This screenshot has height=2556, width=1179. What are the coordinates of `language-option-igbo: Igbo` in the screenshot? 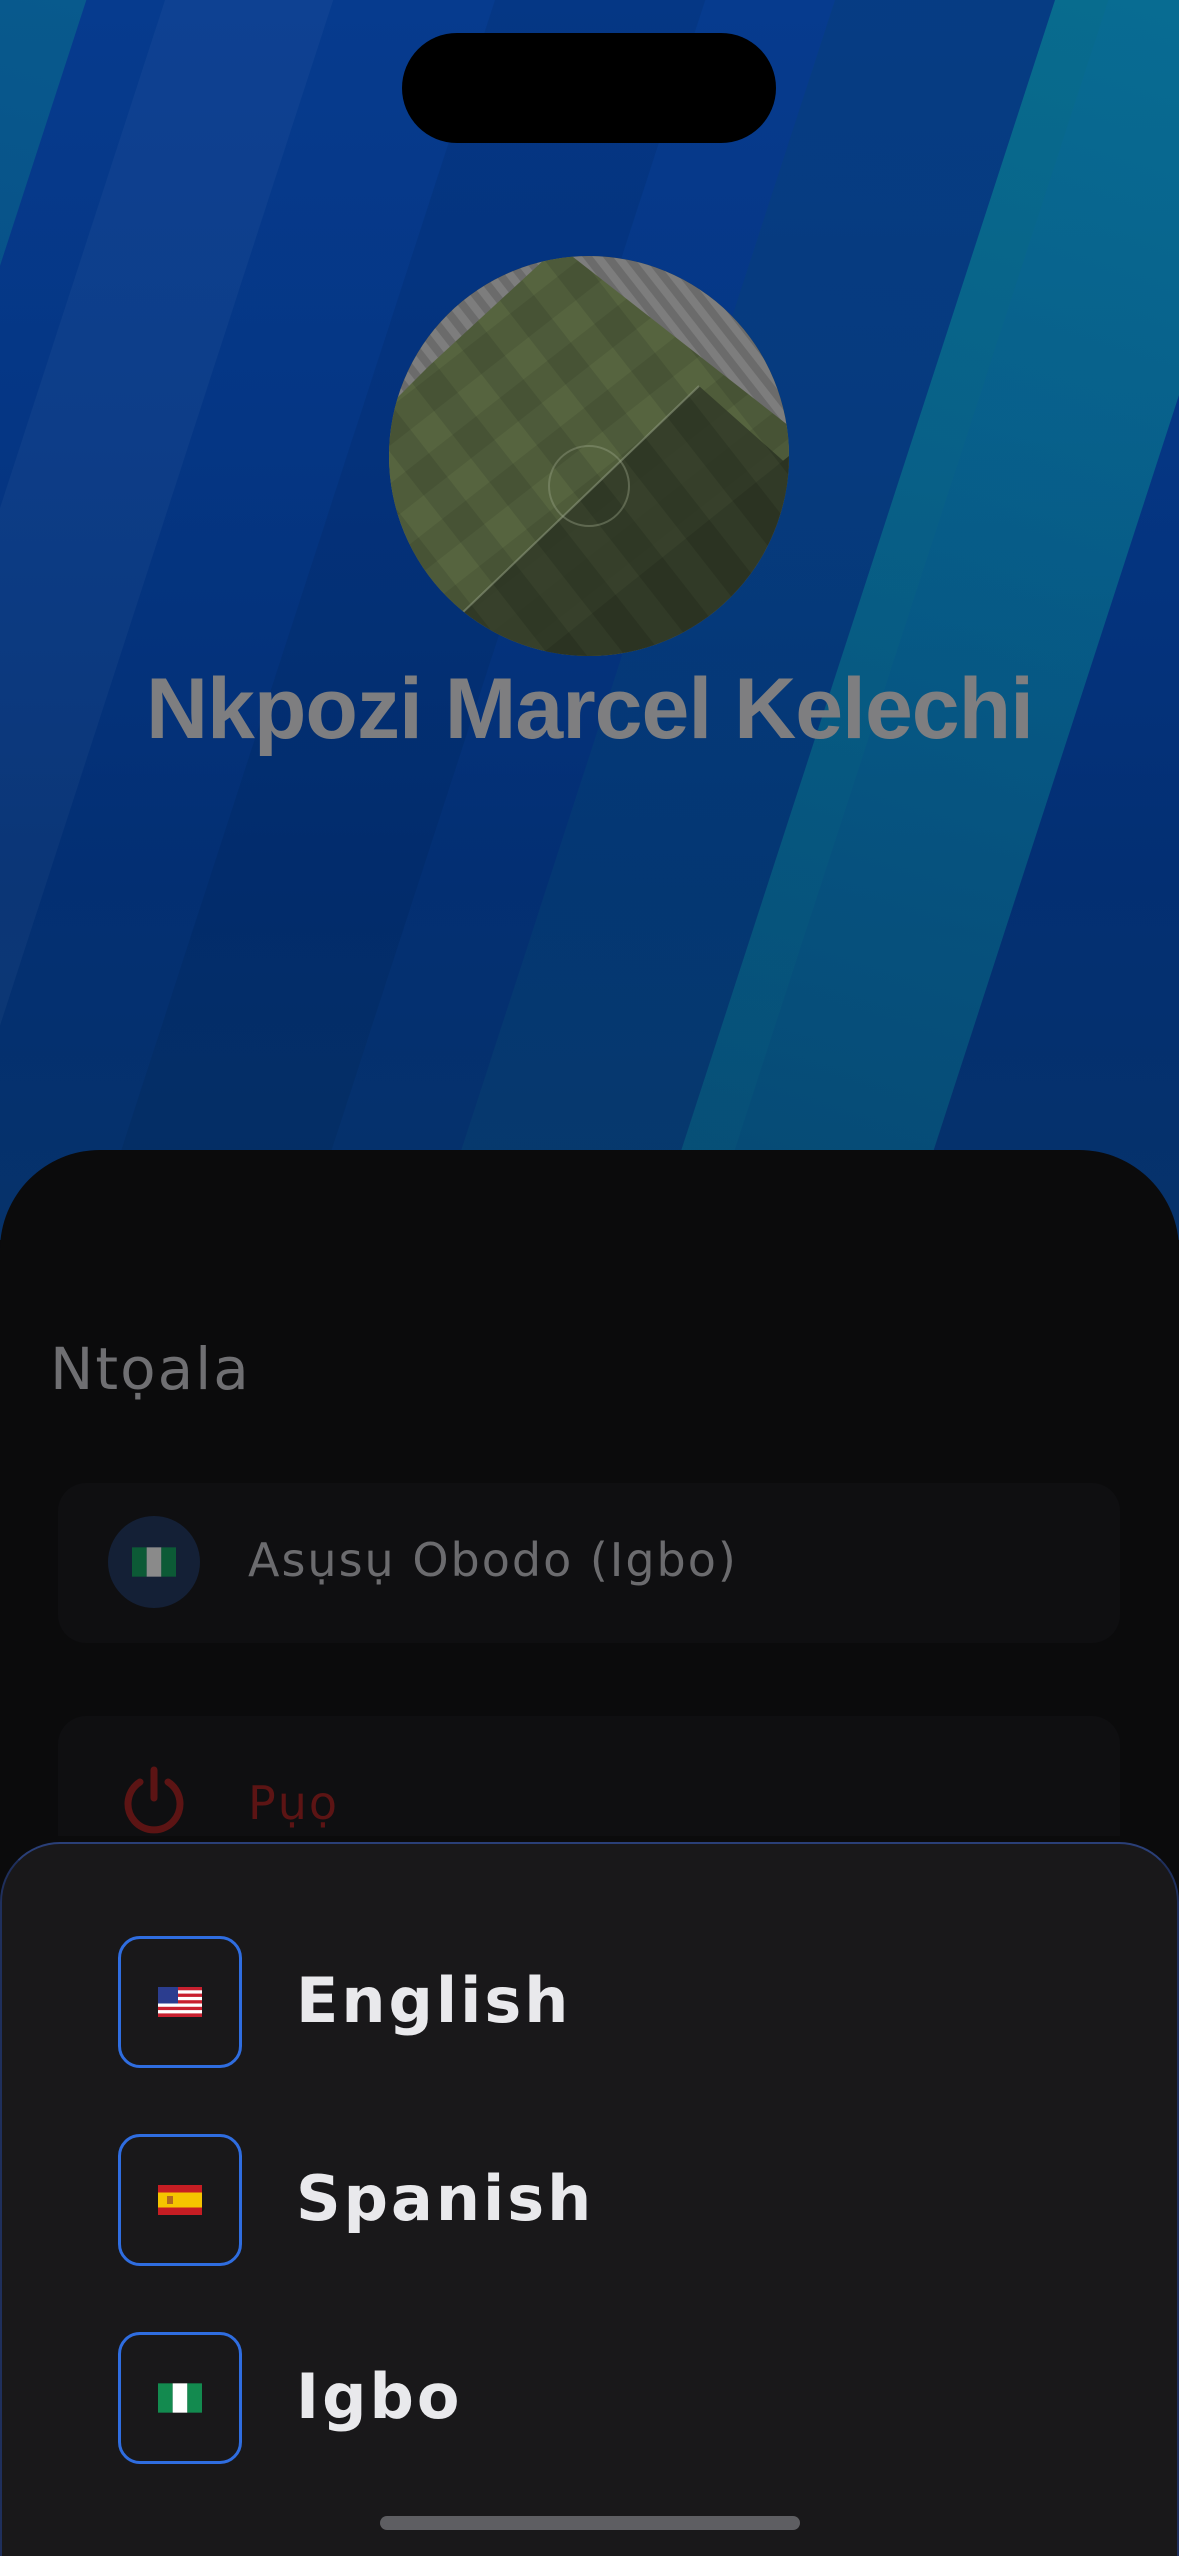 It's located at (568, 2400).